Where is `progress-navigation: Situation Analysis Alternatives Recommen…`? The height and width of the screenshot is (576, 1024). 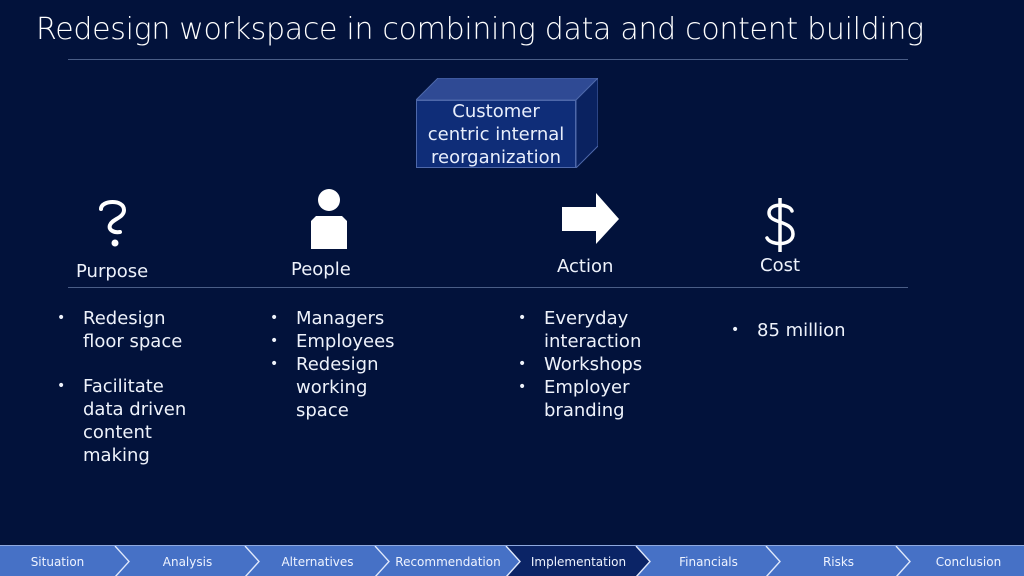
progress-navigation: Situation Analysis Alternatives Recommen… is located at coordinates (512, 560).